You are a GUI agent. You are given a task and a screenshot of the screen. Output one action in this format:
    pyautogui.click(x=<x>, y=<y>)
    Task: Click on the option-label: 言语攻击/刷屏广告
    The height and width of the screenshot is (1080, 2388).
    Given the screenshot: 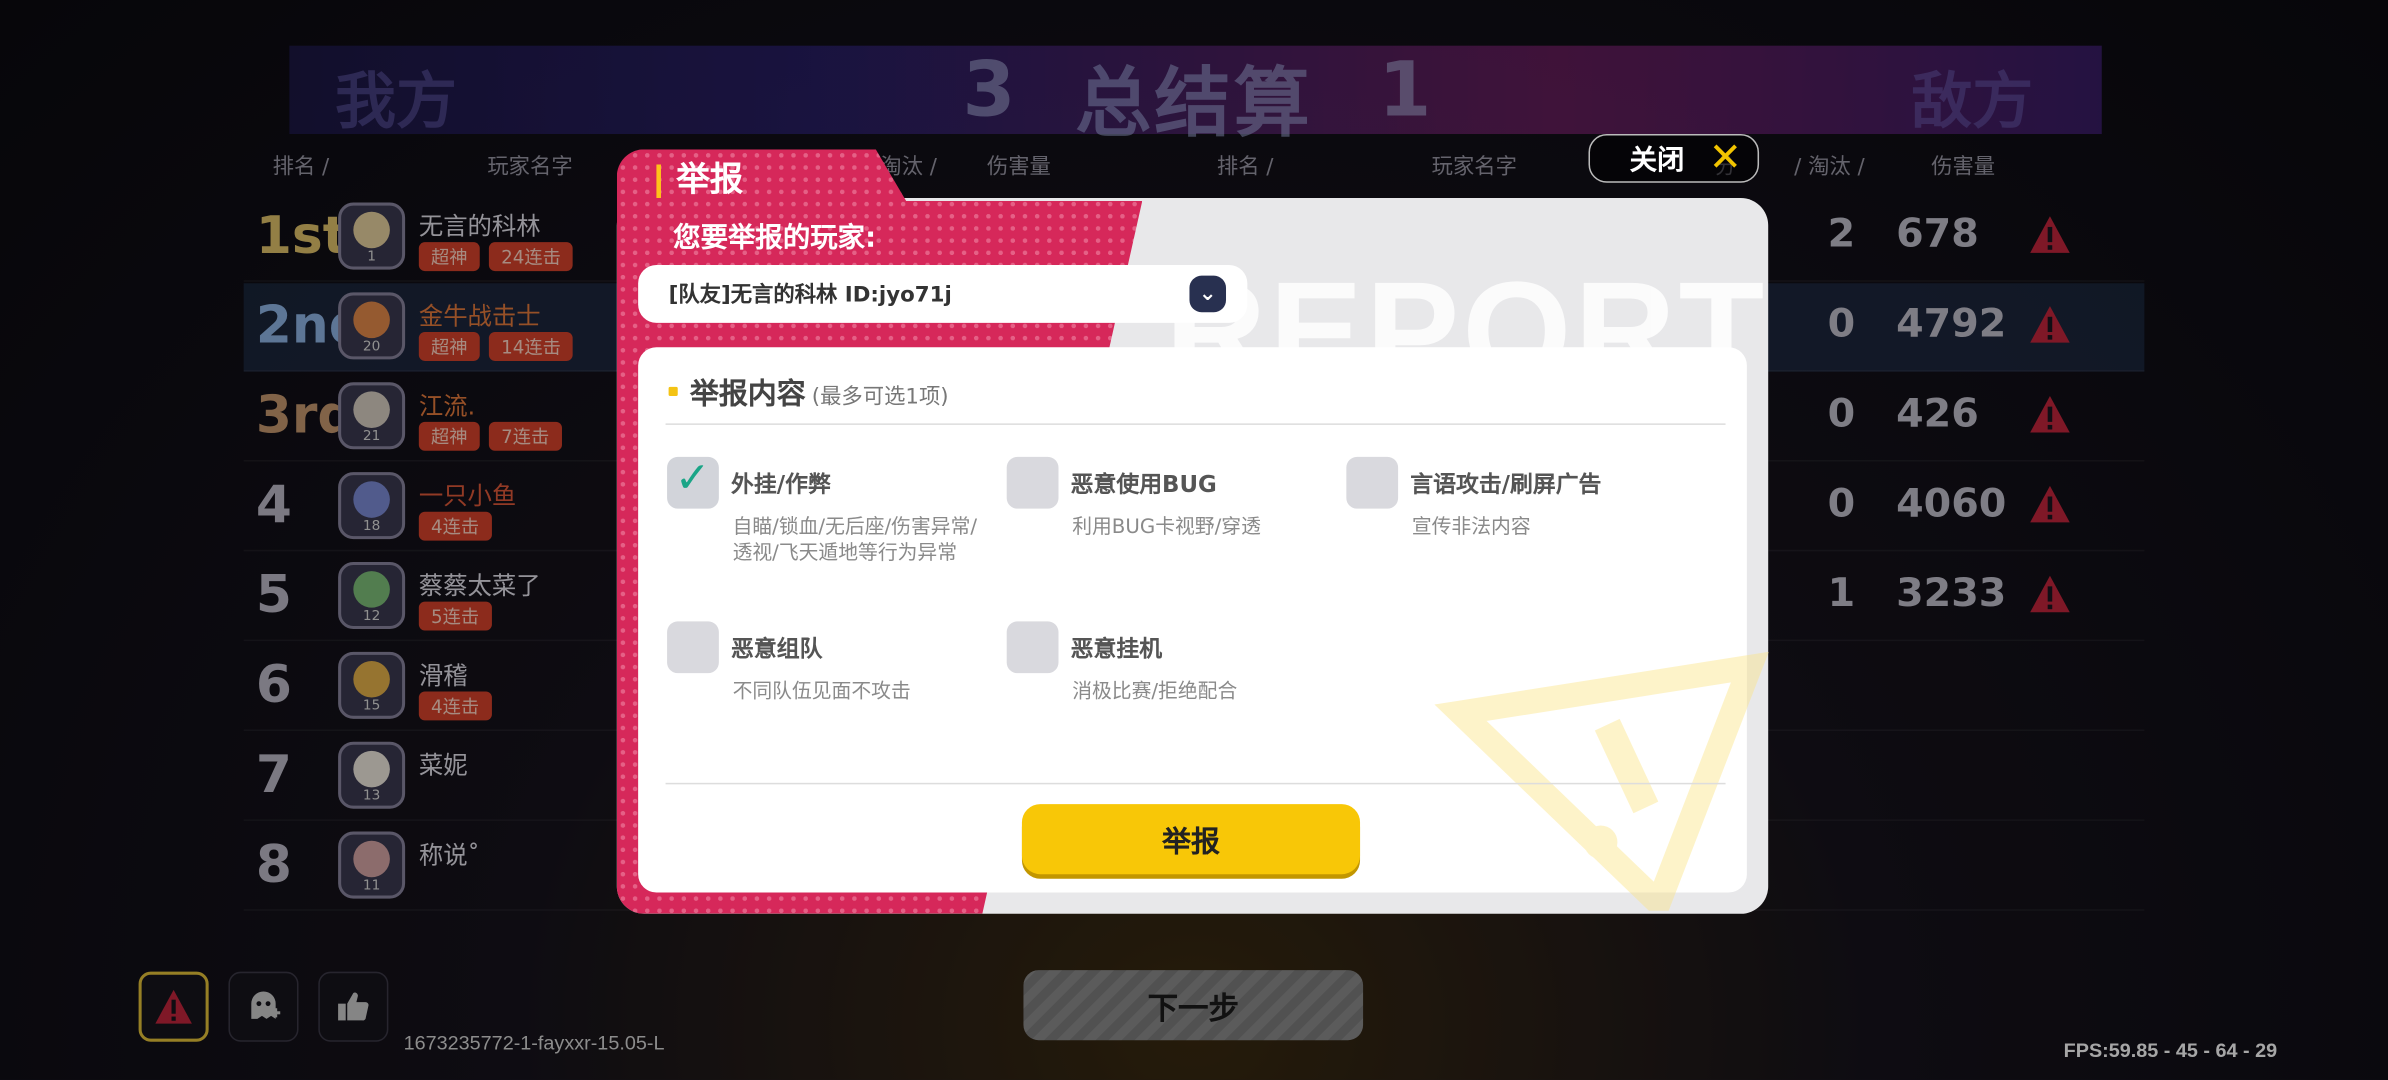 What is the action you would take?
    pyautogui.click(x=1506, y=484)
    